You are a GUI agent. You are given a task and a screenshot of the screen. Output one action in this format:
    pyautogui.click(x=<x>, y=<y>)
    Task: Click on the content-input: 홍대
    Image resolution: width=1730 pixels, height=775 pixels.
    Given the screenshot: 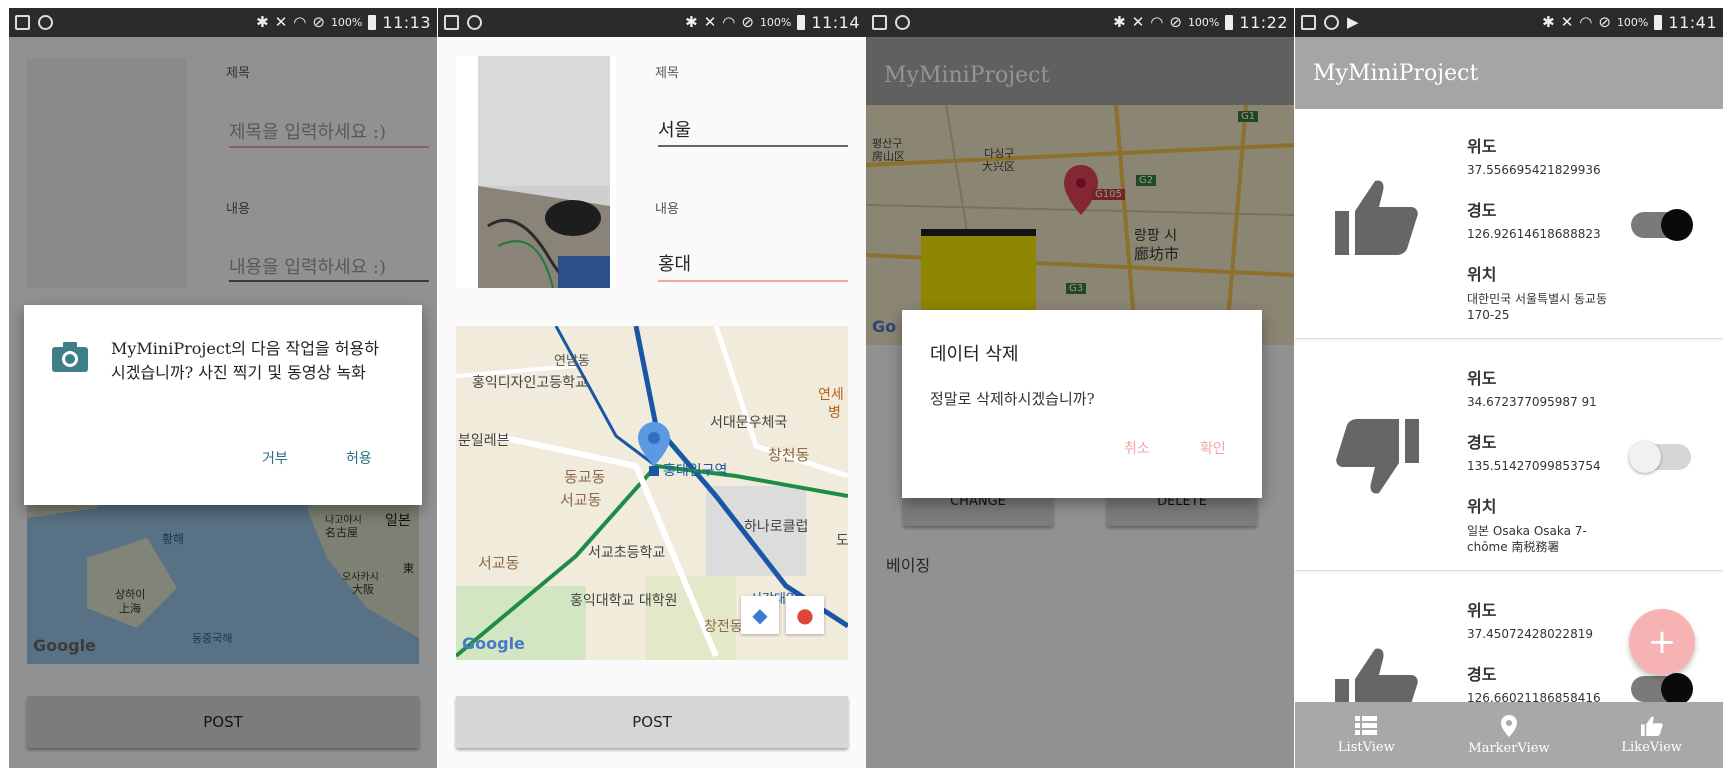 What is the action you would take?
    pyautogui.click(x=753, y=266)
    